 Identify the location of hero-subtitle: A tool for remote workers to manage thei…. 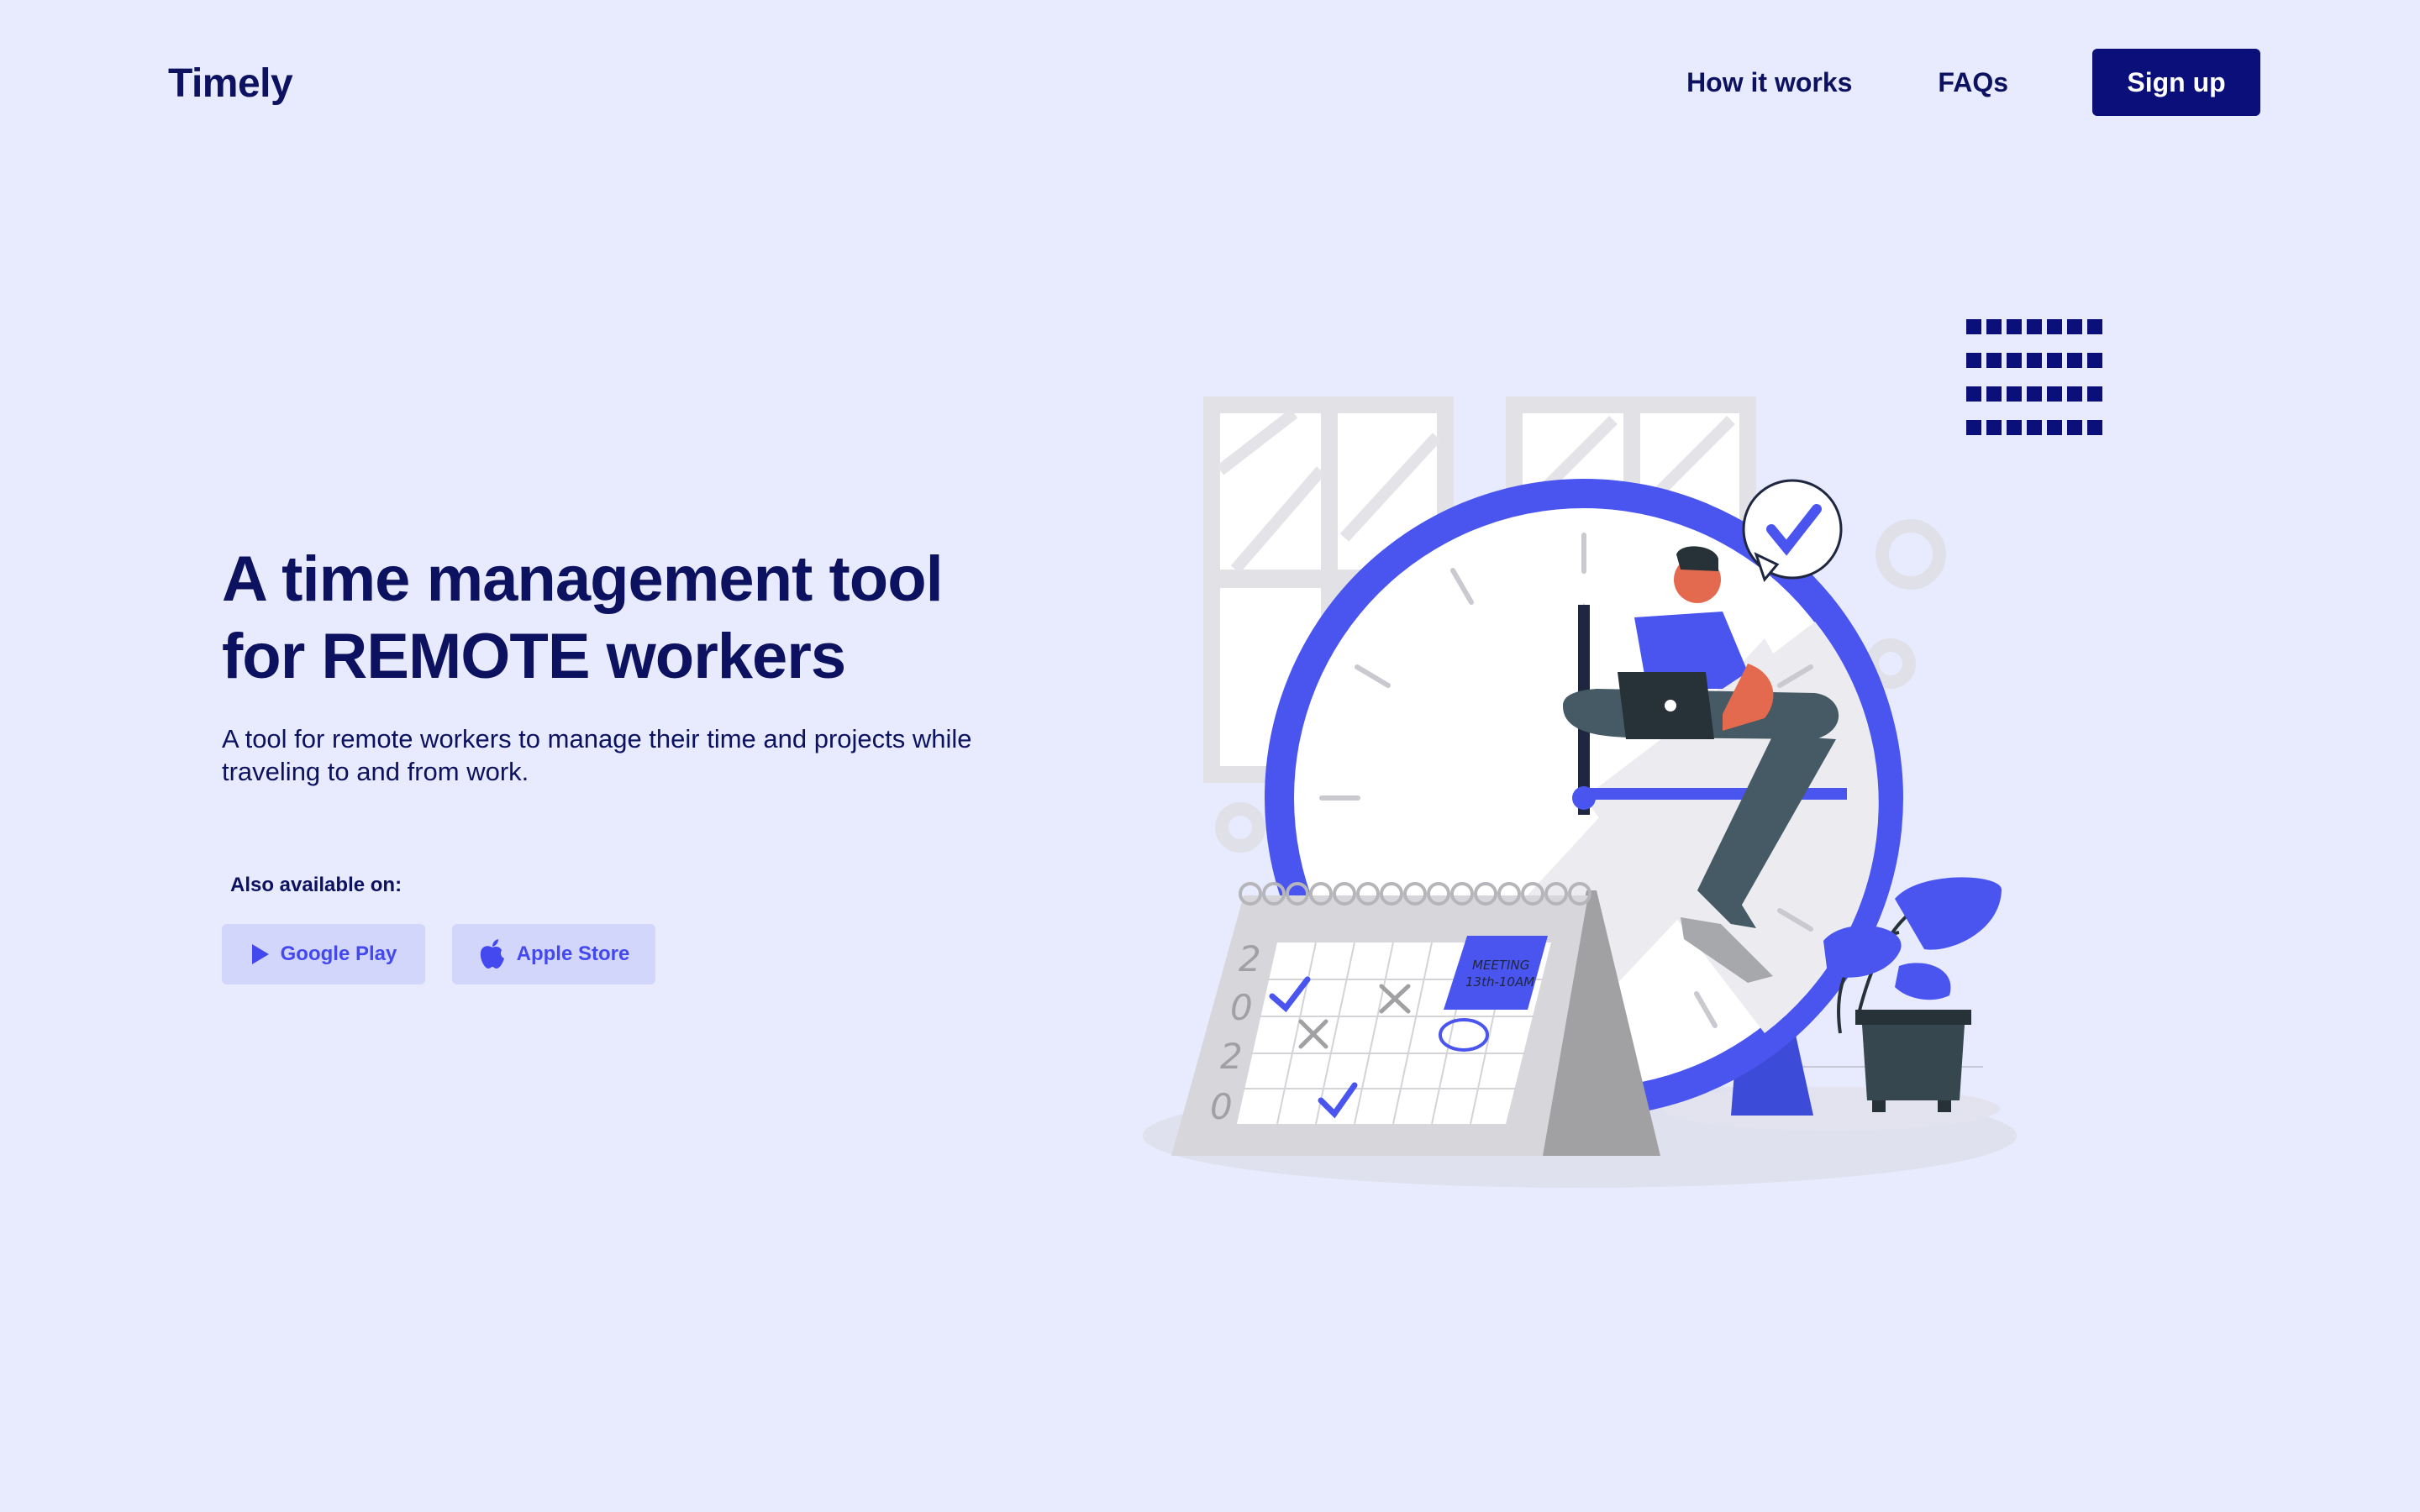
(597, 755).